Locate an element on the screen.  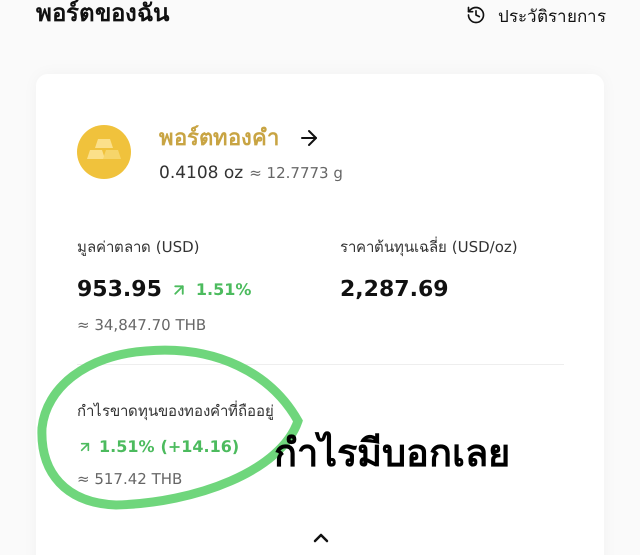
stat-change: 1.51% is located at coordinates (224, 289).